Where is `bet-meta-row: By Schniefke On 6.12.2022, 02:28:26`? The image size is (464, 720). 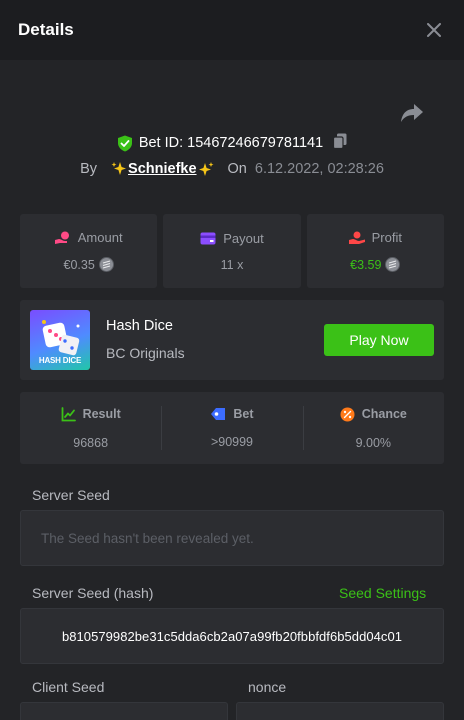
bet-meta-row: By Schniefke On 6.12.2022, 02:28:26 is located at coordinates (232, 169).